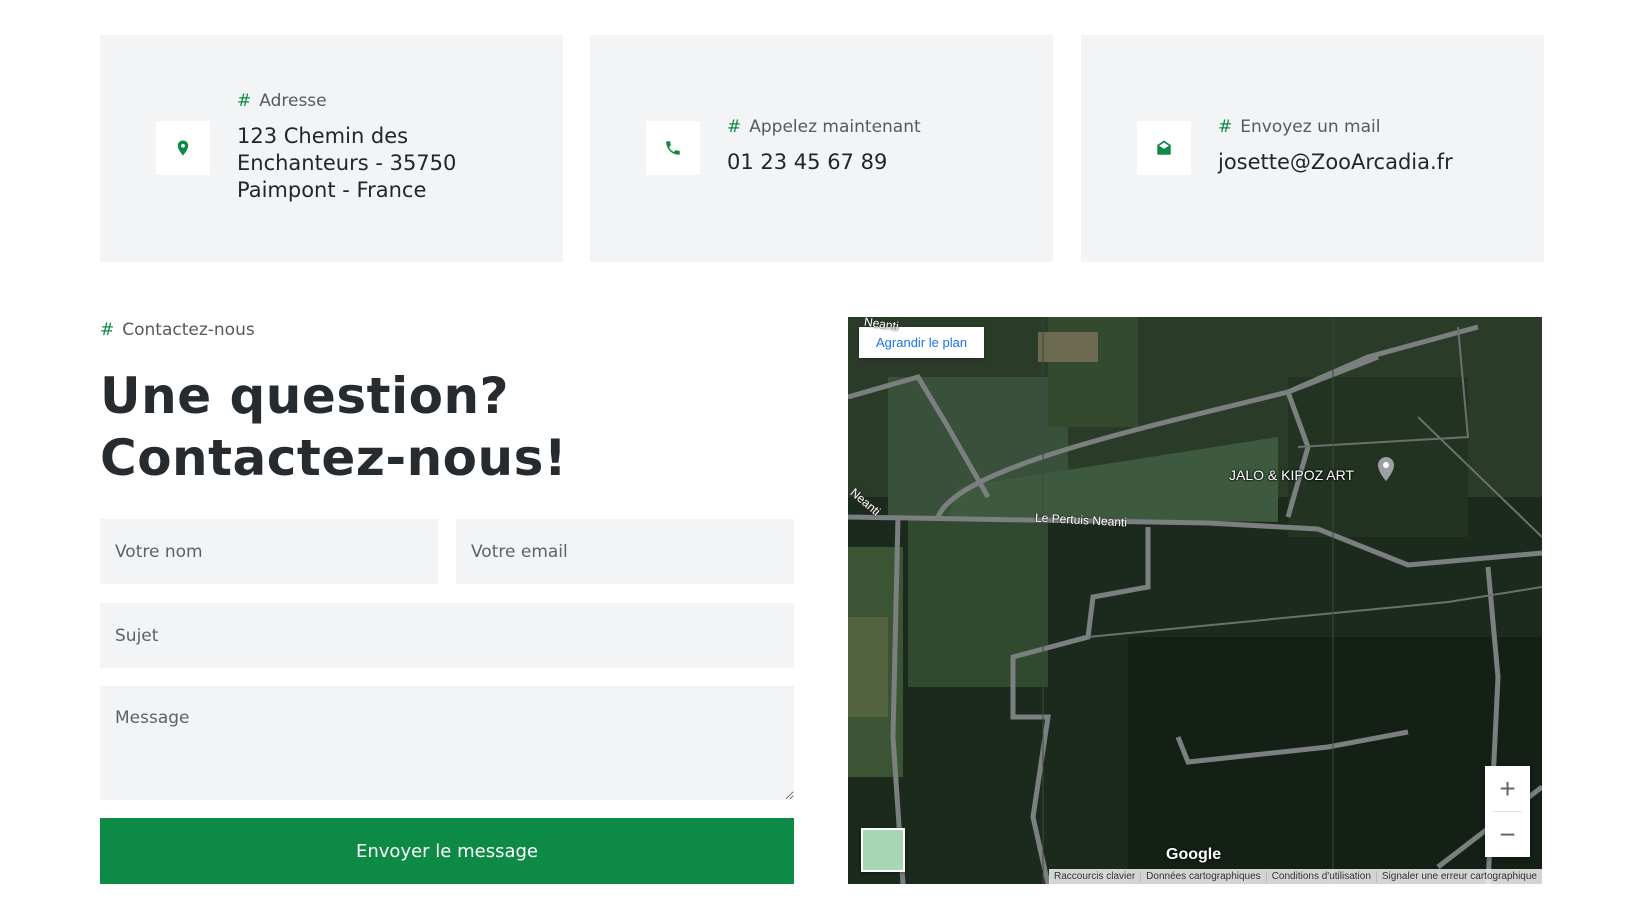  What do you see at coordinates (183, 148) in the screenshot?
I see `map-pin-icon` at bounding box center [183, 148].